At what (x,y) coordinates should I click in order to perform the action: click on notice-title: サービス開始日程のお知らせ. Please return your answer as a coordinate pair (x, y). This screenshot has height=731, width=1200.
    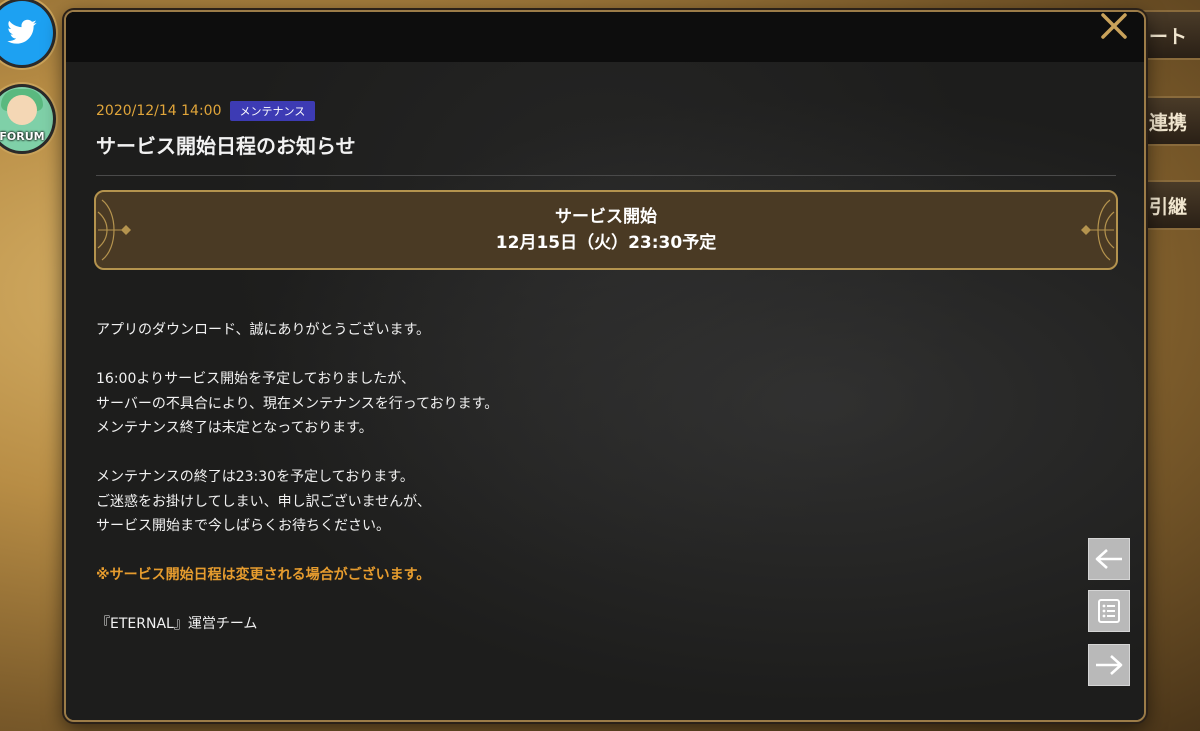
    Looking at the image, I should click on (226, 146).